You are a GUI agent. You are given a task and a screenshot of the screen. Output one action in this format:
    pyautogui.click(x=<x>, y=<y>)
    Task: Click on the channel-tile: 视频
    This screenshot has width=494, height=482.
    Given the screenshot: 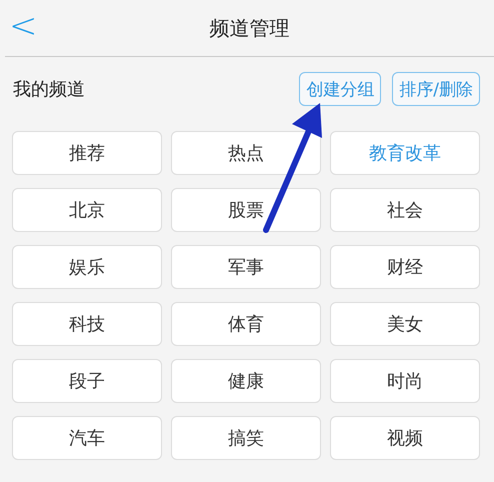 What is the action you would take?
    pyautogui.click(x=405, y=438)
    